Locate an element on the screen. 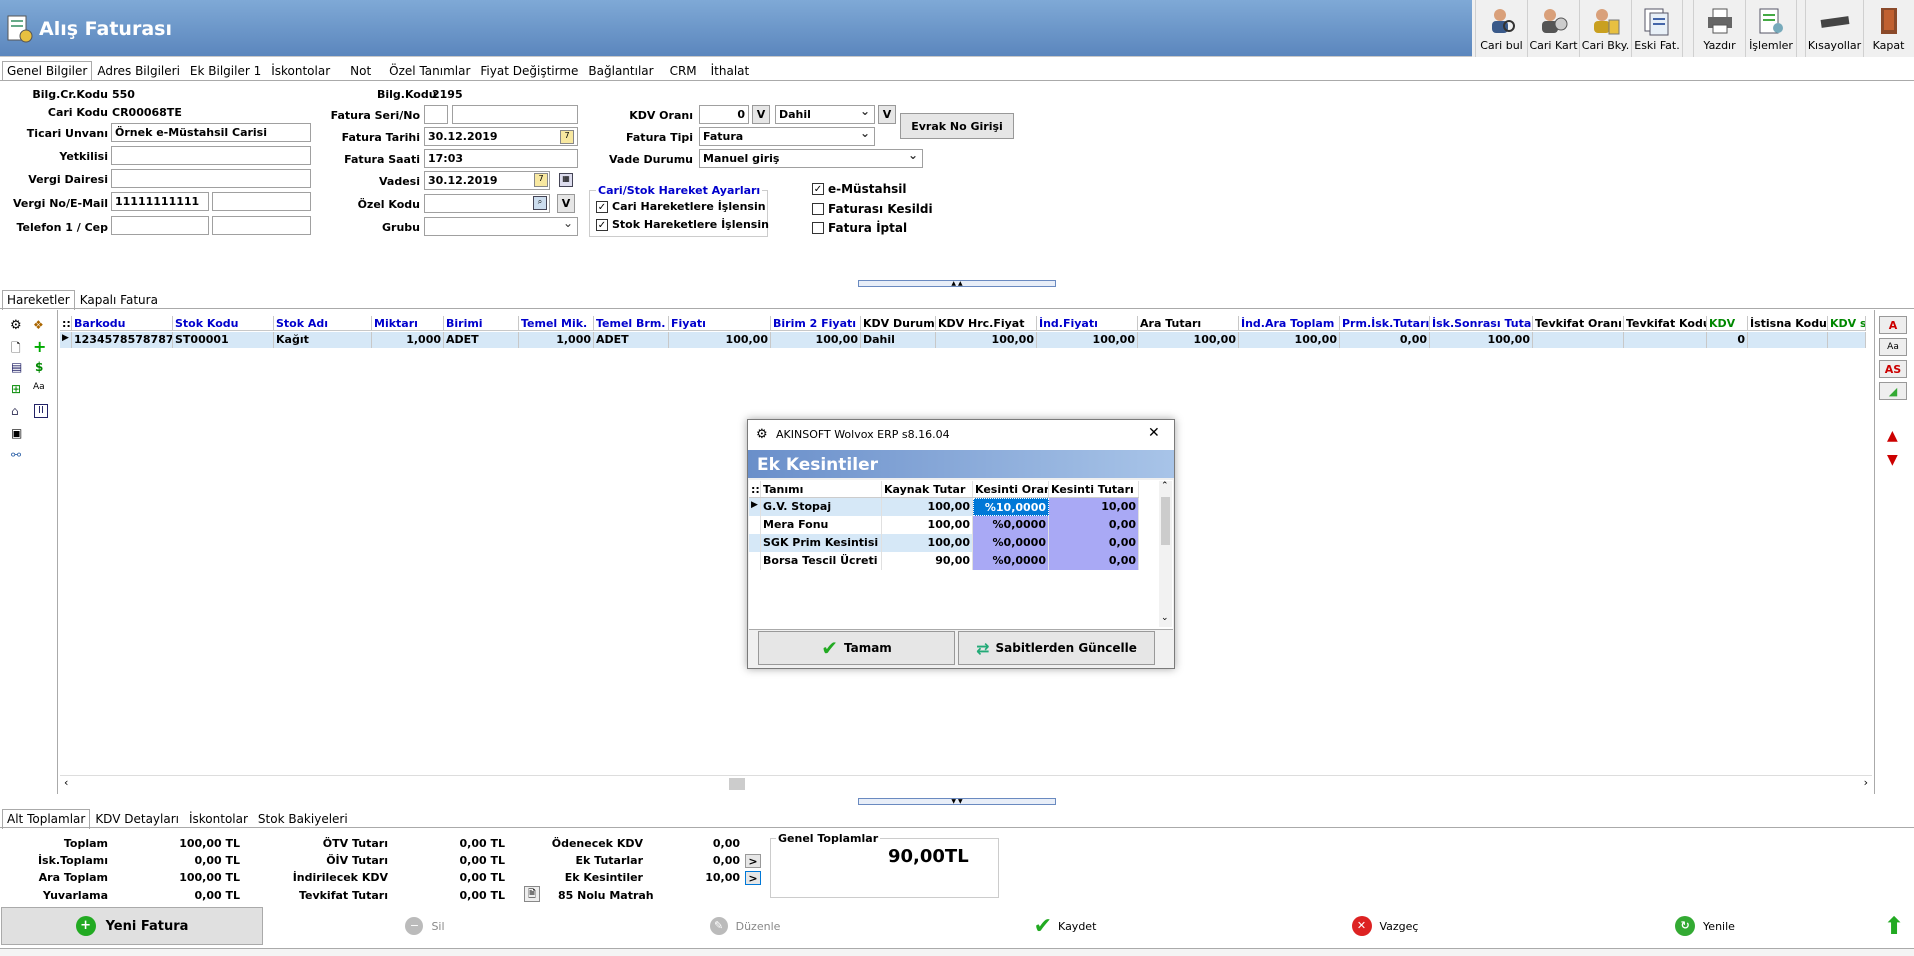 This screenshot has width=1914, height=956. col-kdv-durumu: KDV Durumu is located at coordinates (898, 323).